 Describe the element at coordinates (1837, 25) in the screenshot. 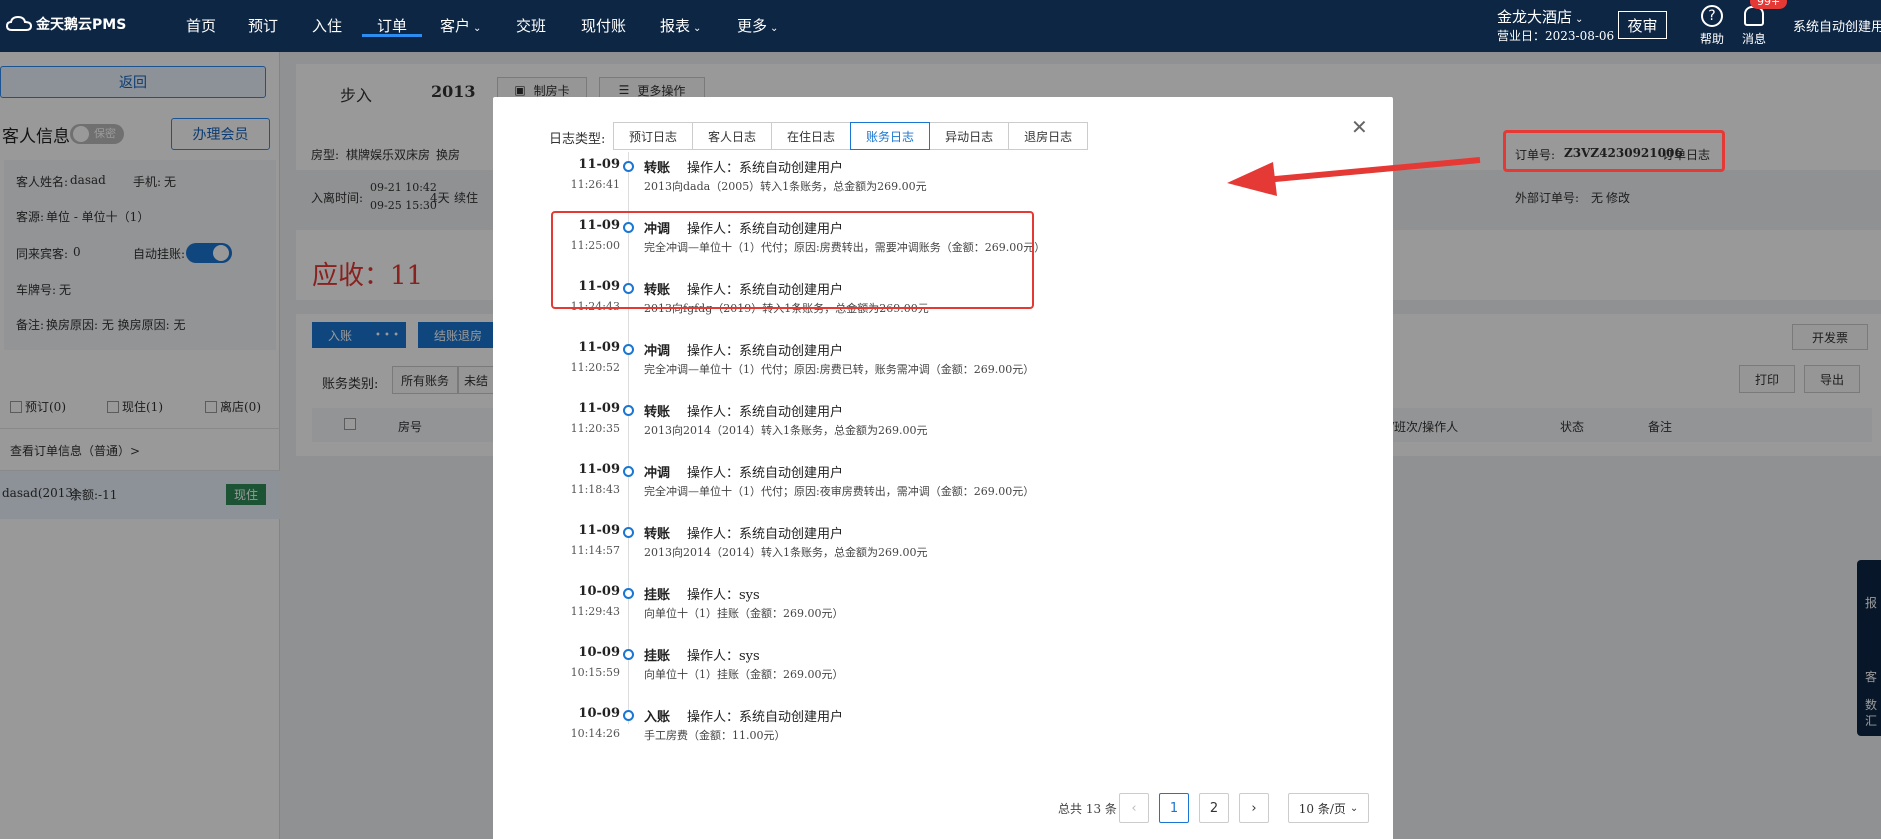

I see `user-name: 系统自动创建用户` at that location.